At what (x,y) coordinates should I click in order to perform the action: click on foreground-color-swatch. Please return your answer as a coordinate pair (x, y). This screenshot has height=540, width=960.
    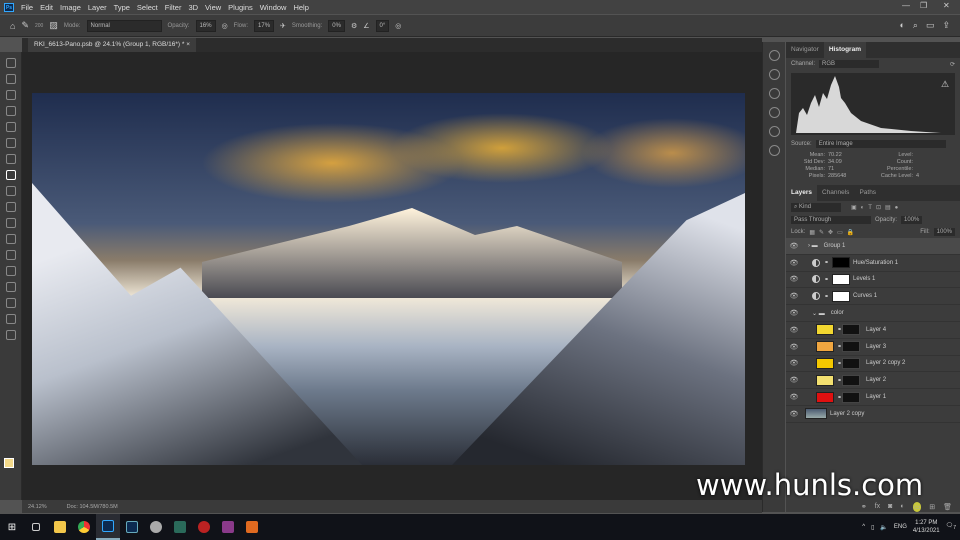
    Looking at the image, I should click on (9, 463).